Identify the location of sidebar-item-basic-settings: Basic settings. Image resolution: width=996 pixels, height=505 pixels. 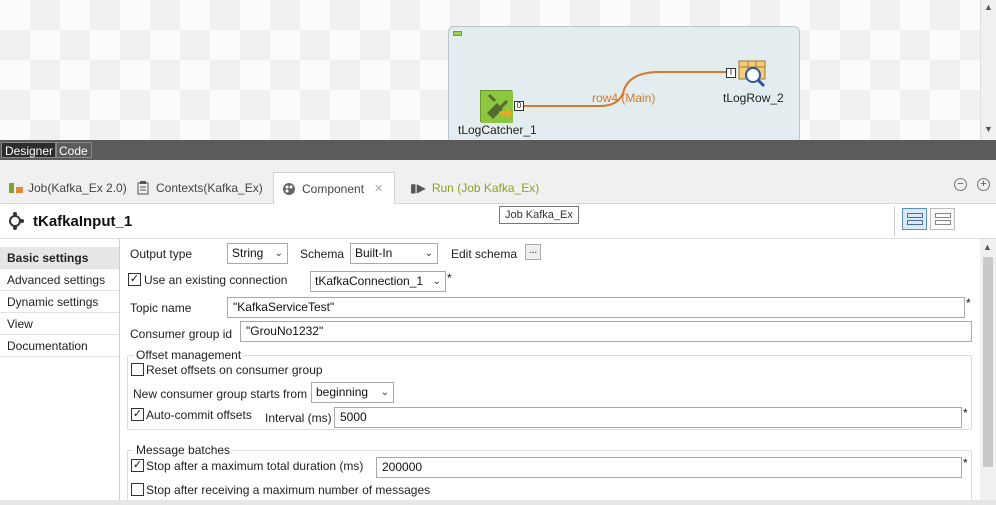
(60, 258).